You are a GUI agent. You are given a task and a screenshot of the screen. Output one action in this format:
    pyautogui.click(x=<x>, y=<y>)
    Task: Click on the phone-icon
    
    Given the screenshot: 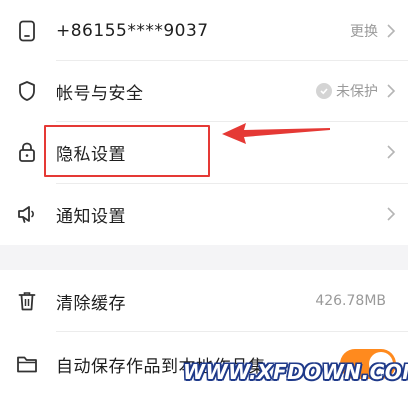 What is the action you would take?
    pyautogui.click(x=27, y=31)
    